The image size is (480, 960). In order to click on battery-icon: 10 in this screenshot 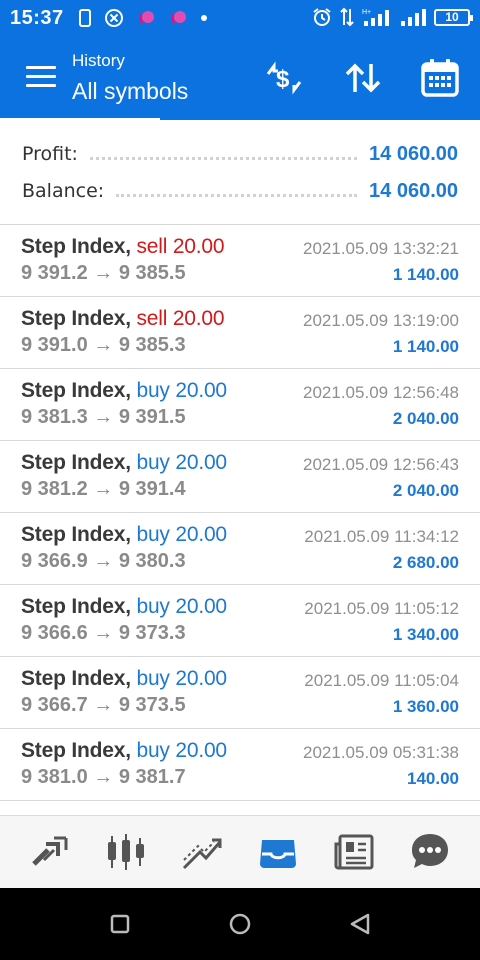, I will do `click(453, 17)`.